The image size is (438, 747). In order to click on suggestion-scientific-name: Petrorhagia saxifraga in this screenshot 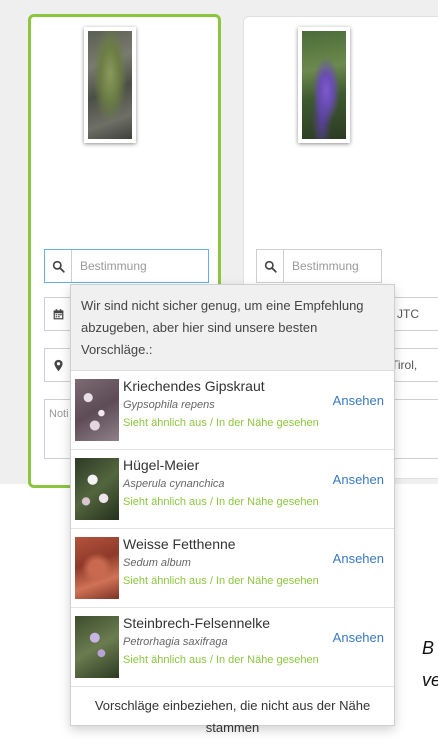, I will do `click(175, 642)`.